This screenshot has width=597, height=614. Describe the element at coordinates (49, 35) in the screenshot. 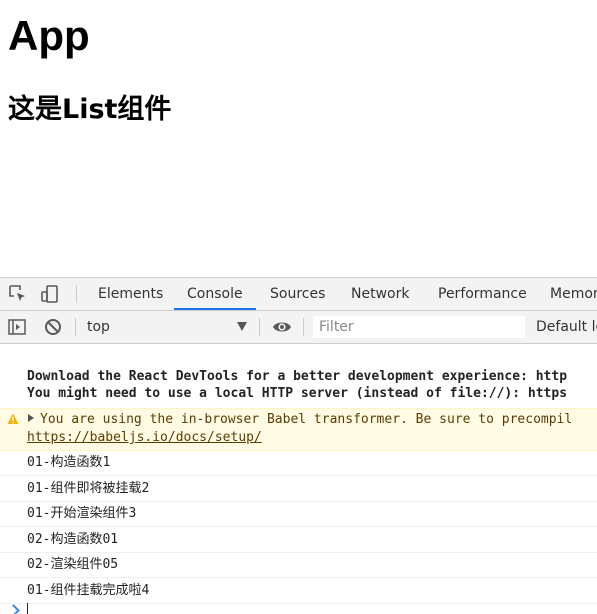

I see `page-title: App` at that location.